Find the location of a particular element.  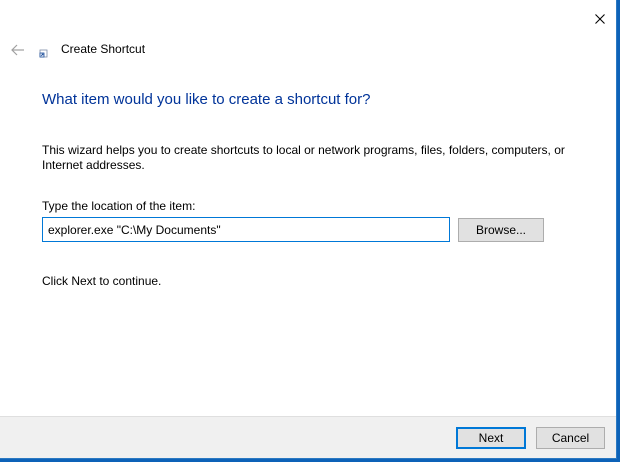

close-button is located at coordinates (600, 19).